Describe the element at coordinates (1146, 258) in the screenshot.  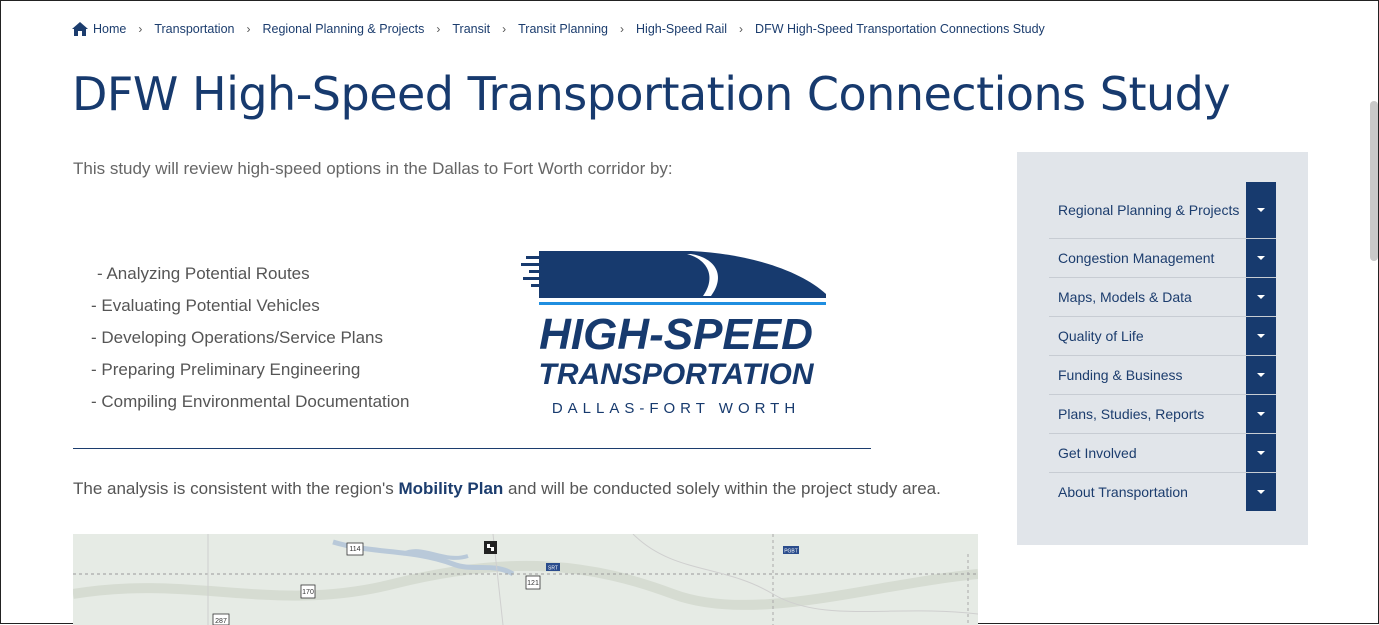
I see `sidebar-item-label: Congestion Management` at that location.